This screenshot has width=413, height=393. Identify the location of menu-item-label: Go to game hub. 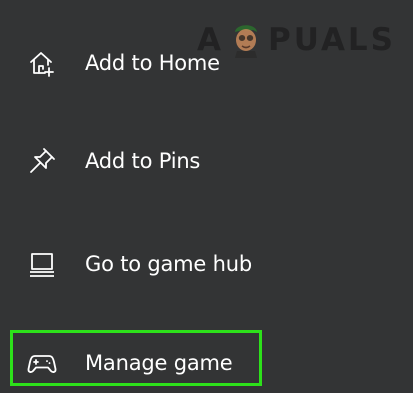
(168, 264).